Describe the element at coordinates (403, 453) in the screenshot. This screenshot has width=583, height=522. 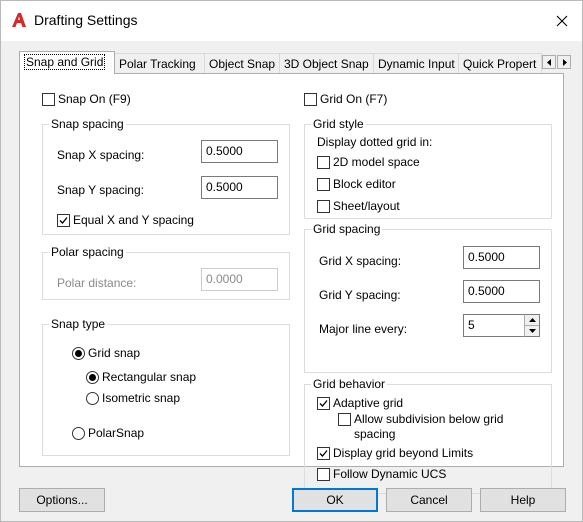
I see `display-beyond-limits-label: Display grid beyond Limits` at that location.